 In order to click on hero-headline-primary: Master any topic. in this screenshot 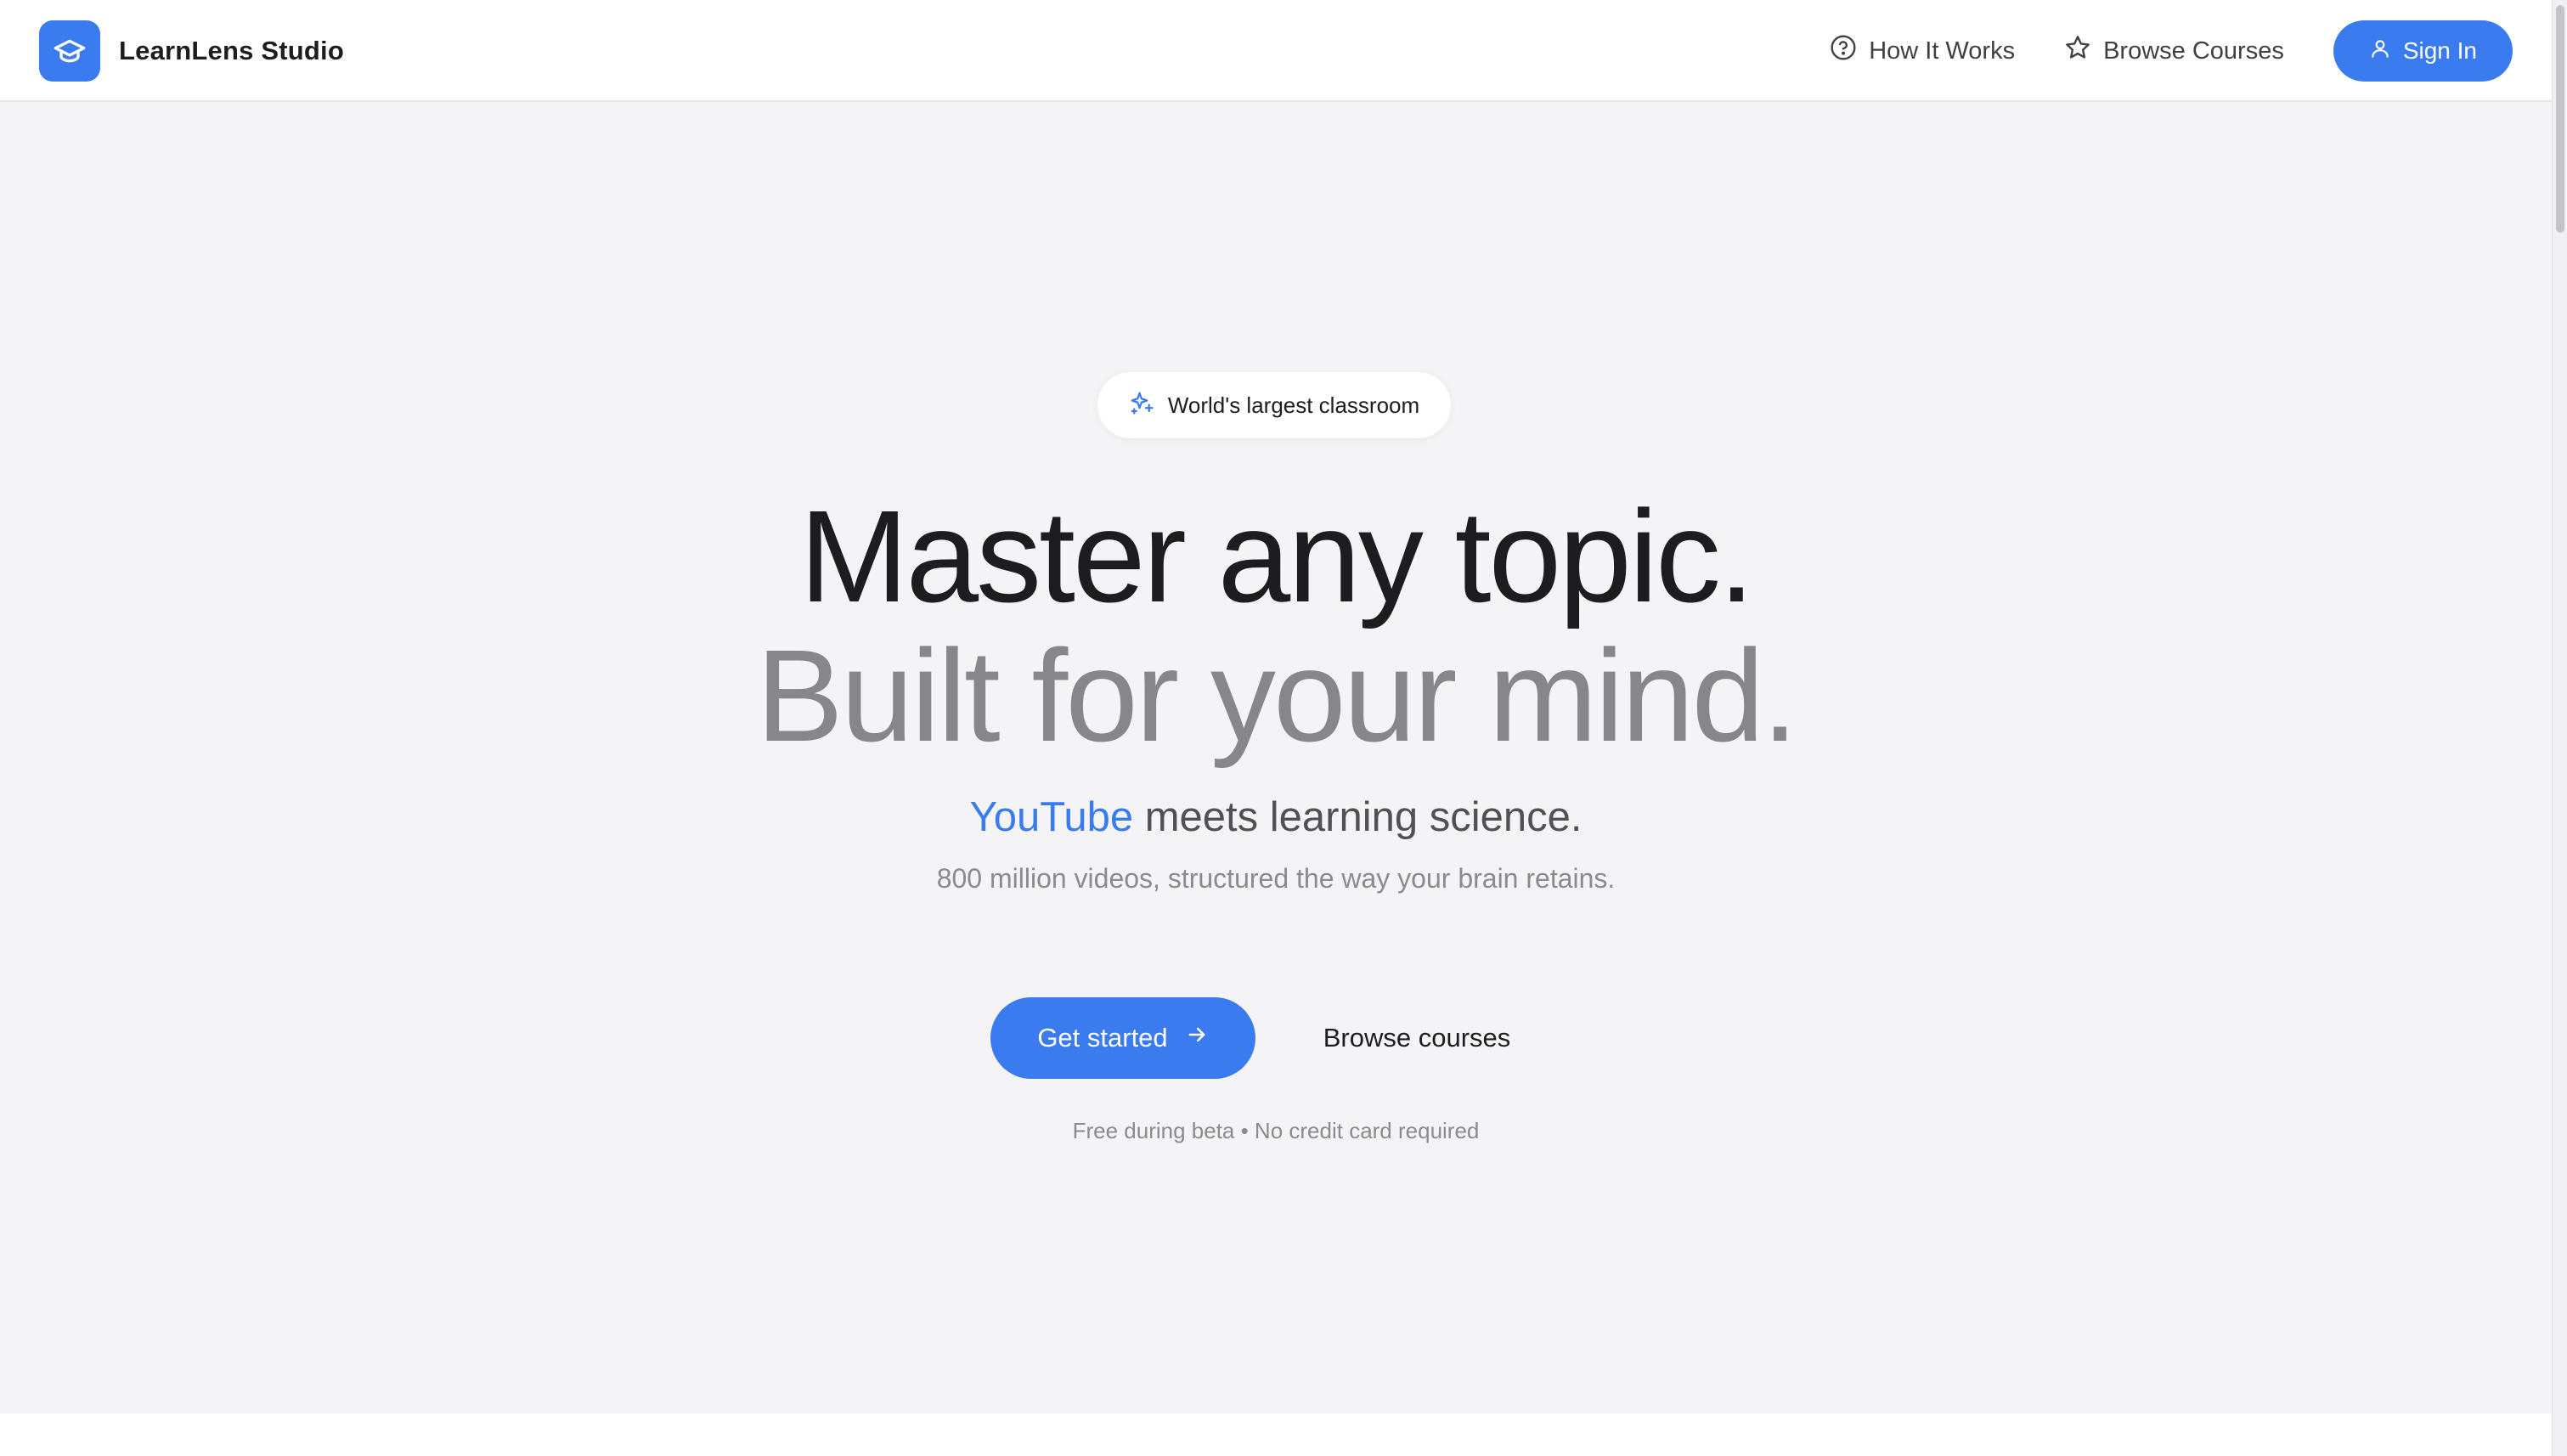, I will do `click(1277, 556)`.